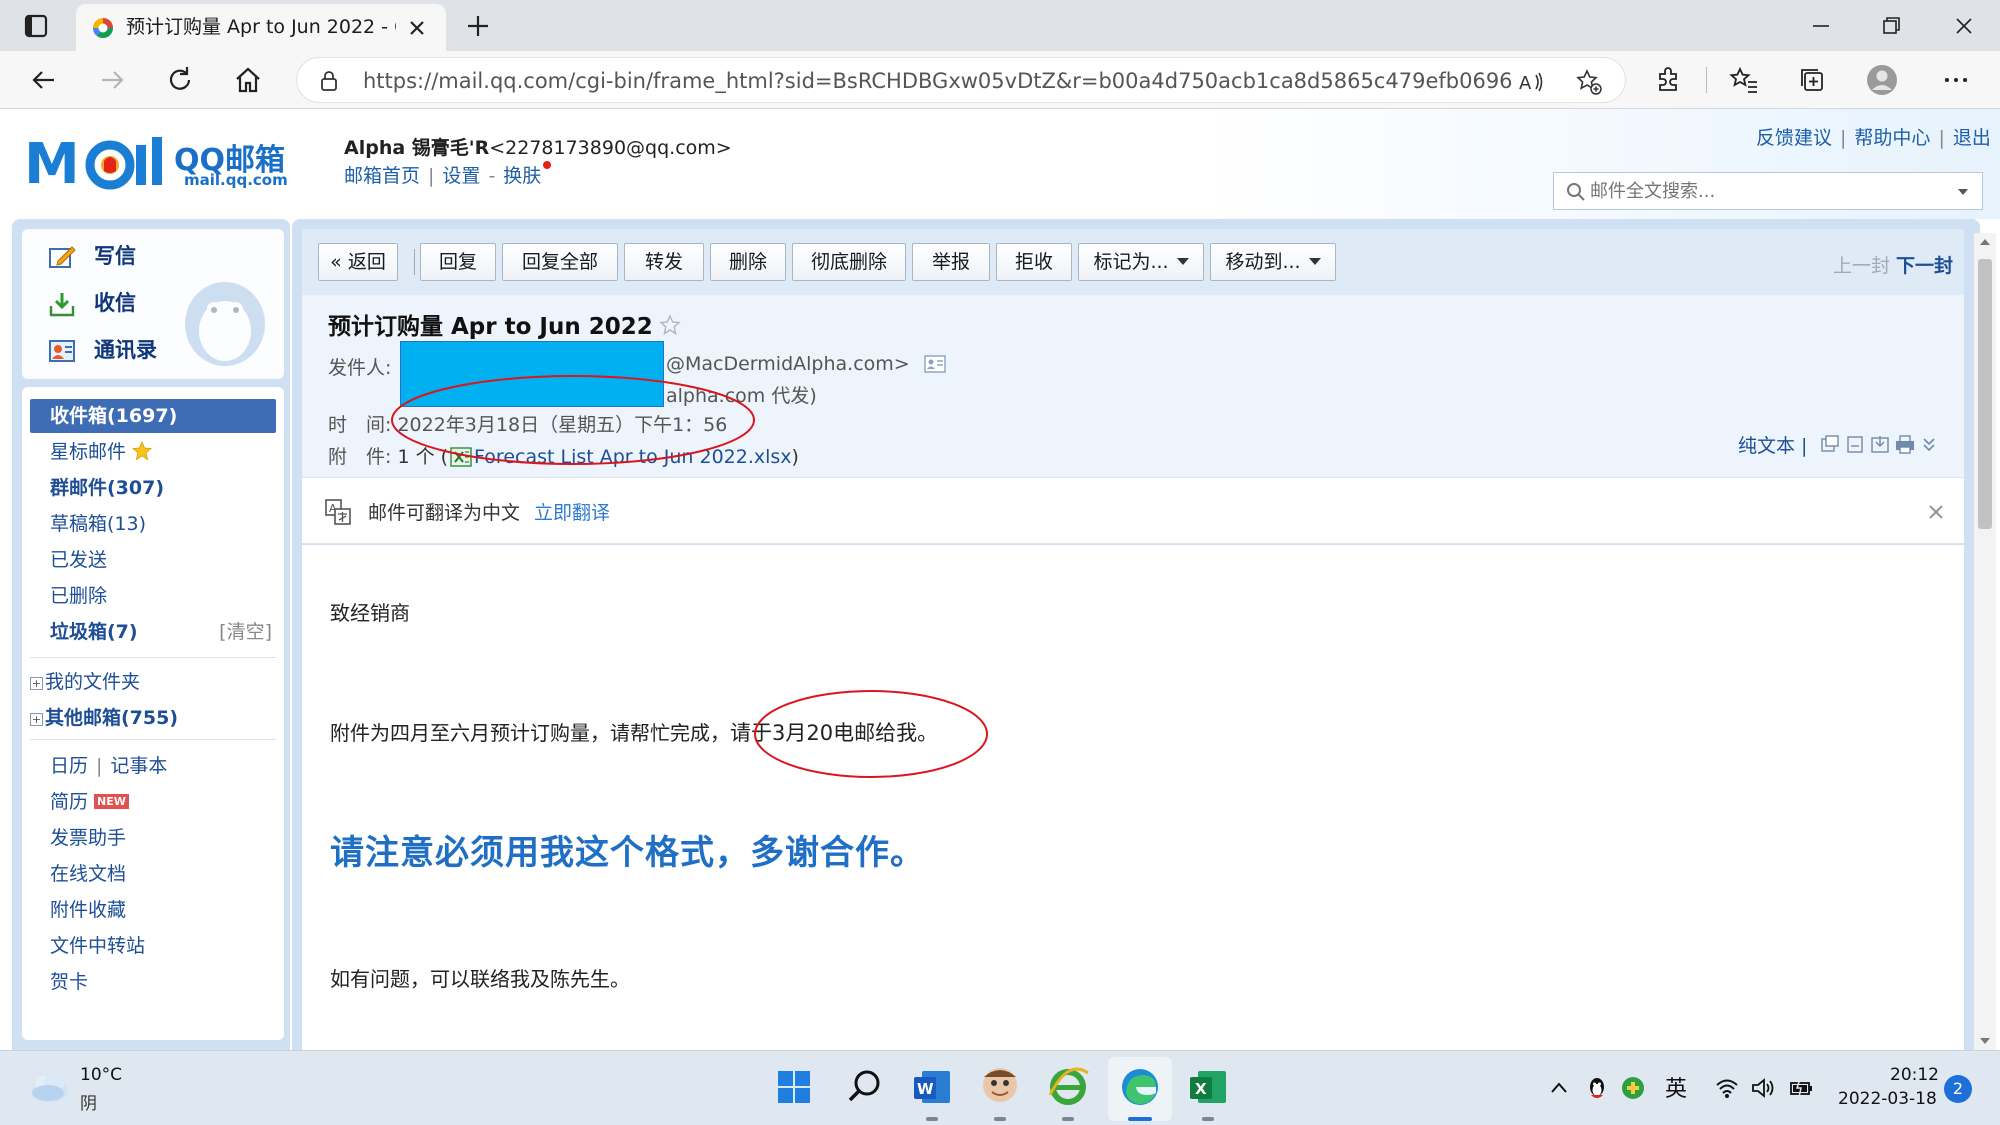  I want to click on back-button: « 返回, so click(358, 262).